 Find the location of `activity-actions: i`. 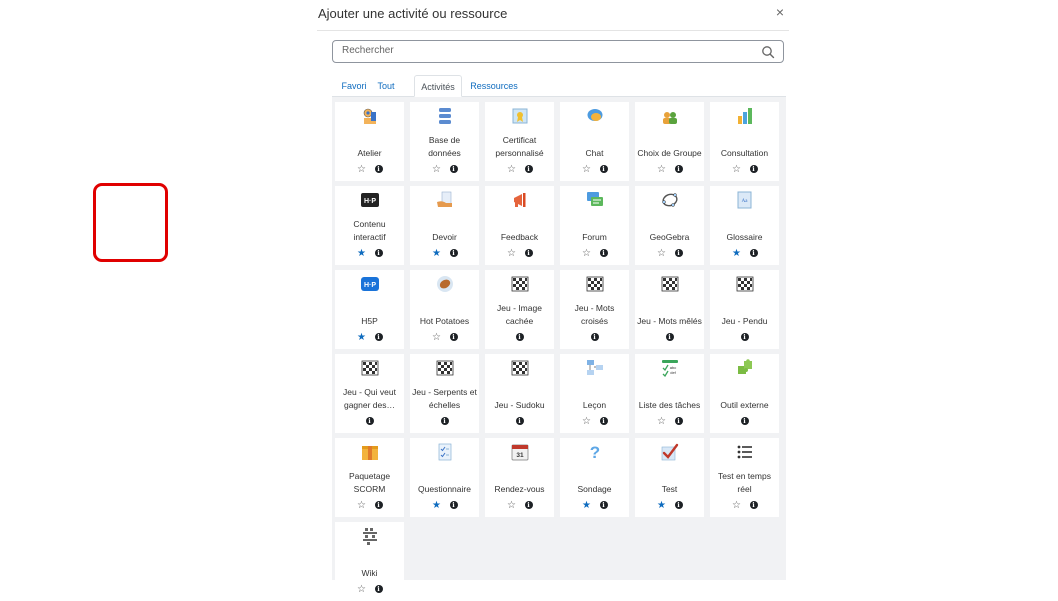

activity-actions: i is located at coordinates (594, 338).